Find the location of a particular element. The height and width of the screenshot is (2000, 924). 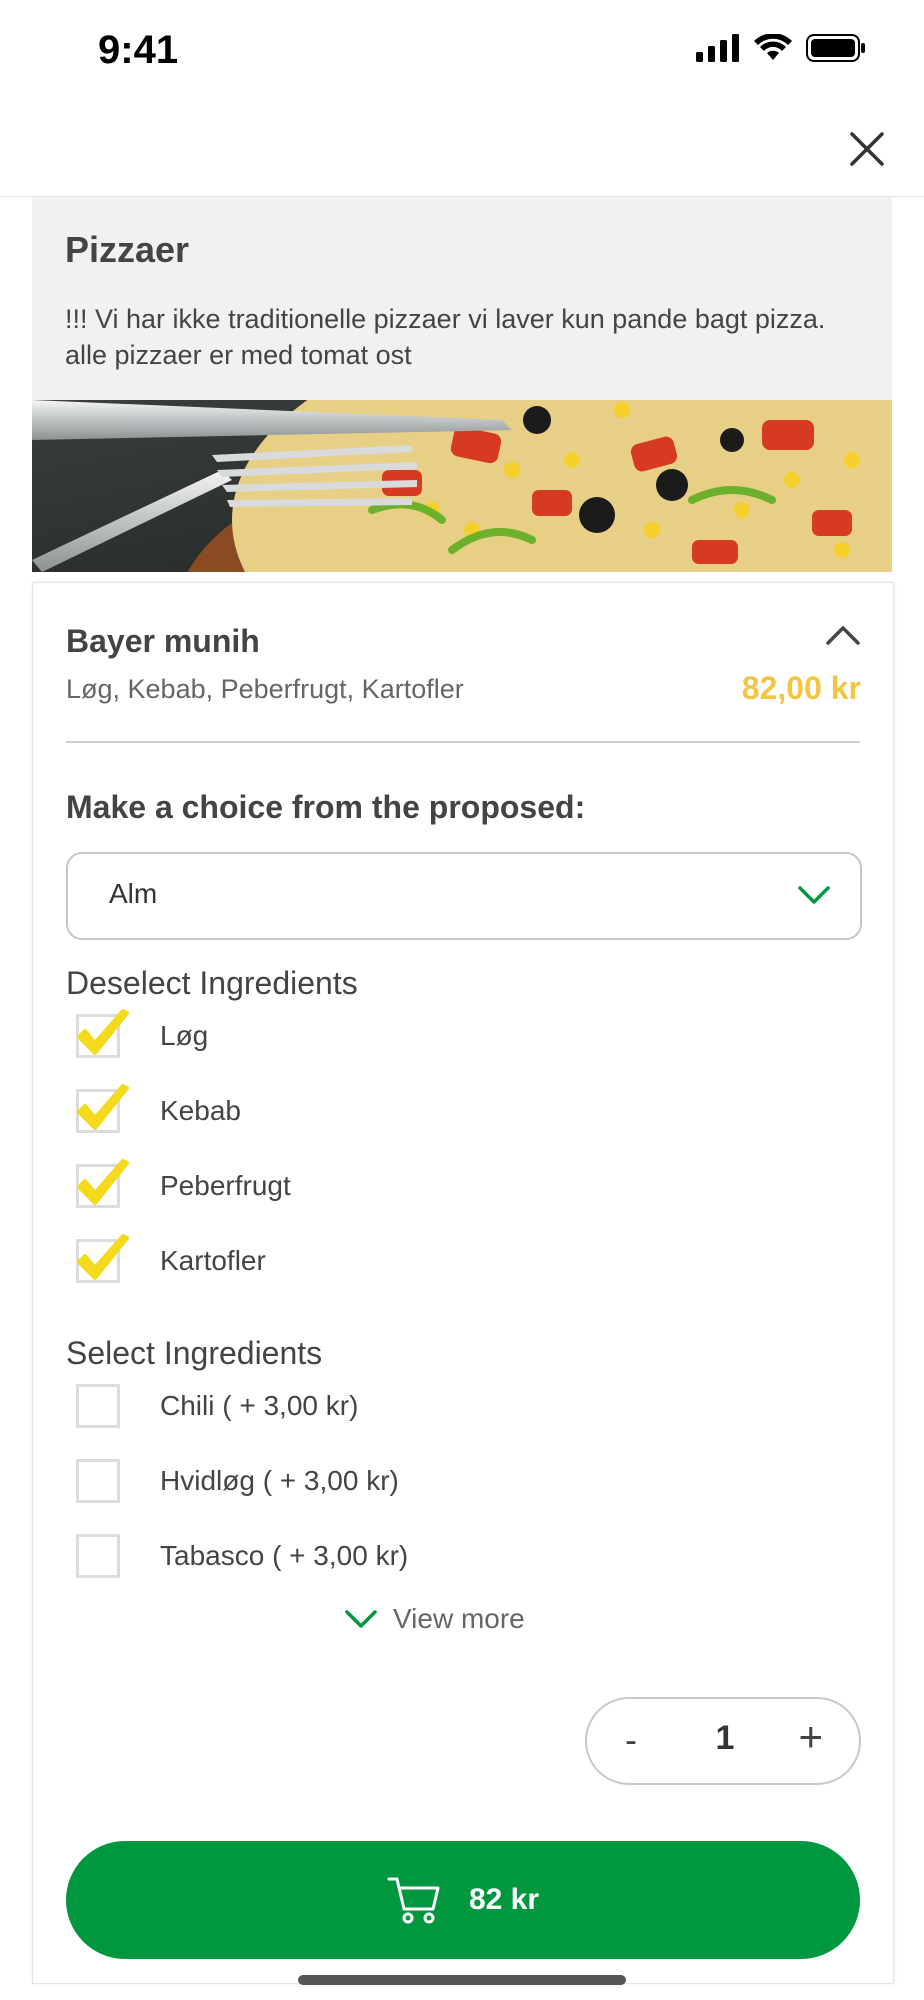

select-item: Tabasco ( + 3,00 kr) is located at coordinates (242, 1556).